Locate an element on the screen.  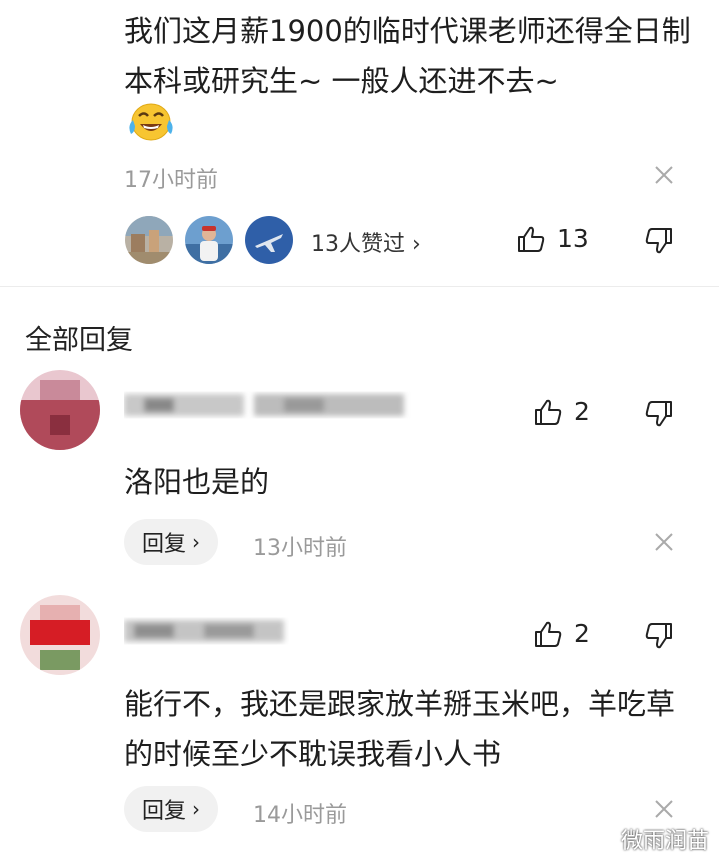
watermark: 微雨润苗 is located at coordinates (664, 841).